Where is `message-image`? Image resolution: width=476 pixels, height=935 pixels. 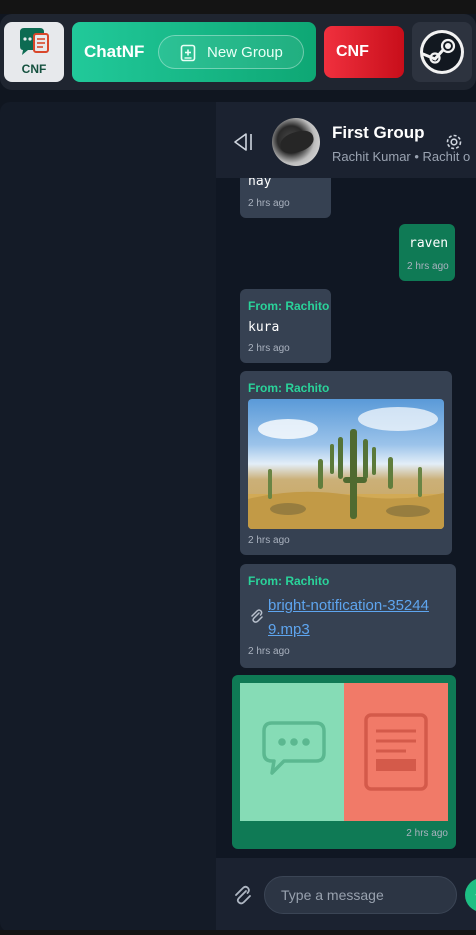 message-image is located at coordinates (346, 464).